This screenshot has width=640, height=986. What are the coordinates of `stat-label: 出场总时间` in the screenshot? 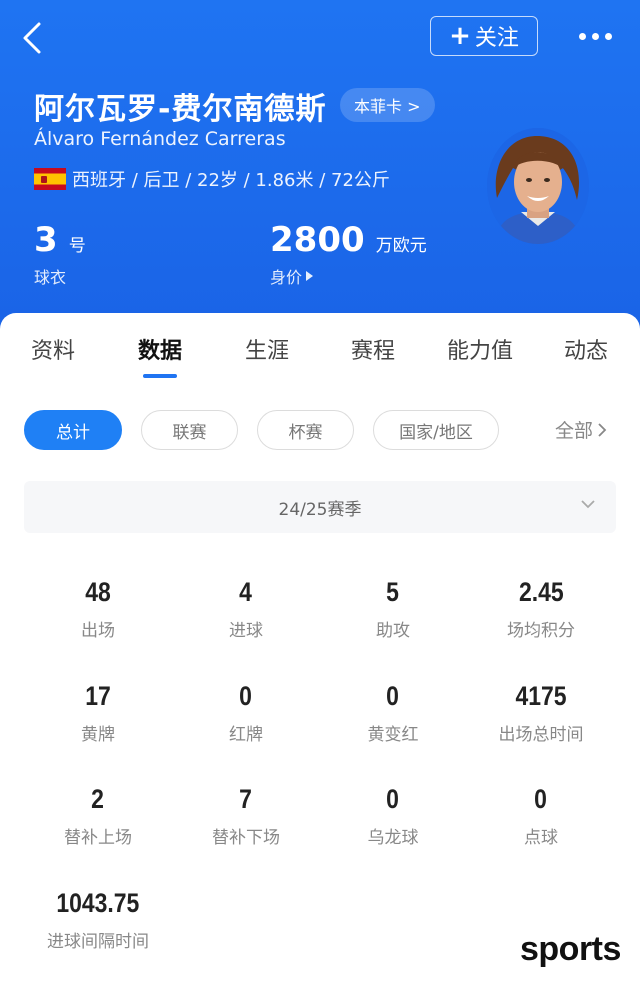 It's located at (541, 735).